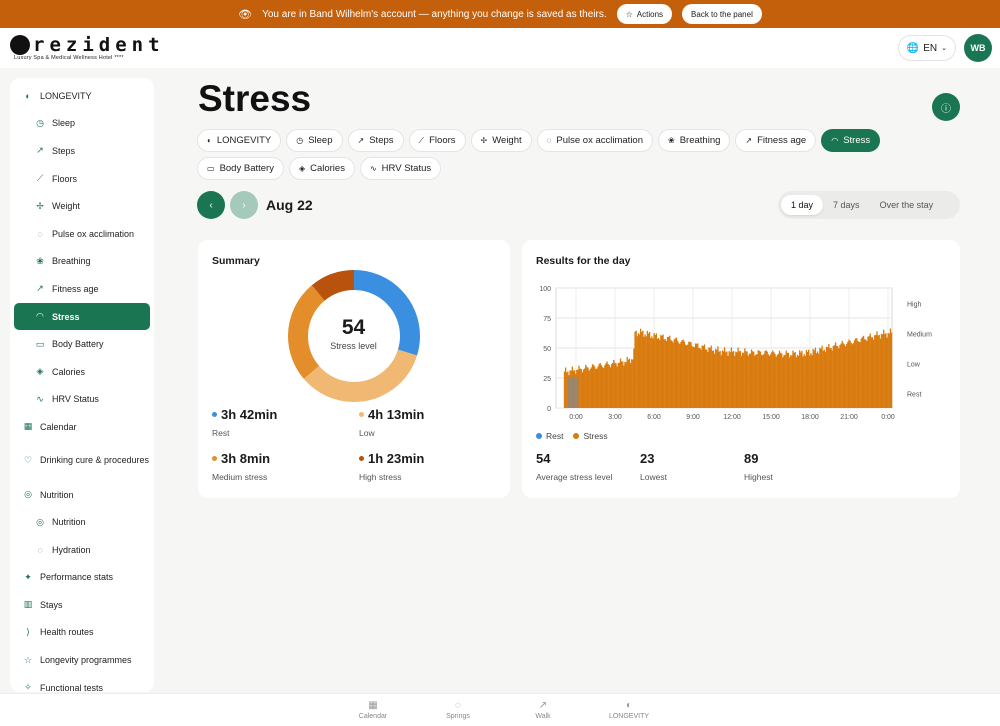 The width and height of the screenshot is (1000, 726). Describe the element at coordinates (888, 417) in the screenshot. I see `x-tick-label: 0:00` at that location.